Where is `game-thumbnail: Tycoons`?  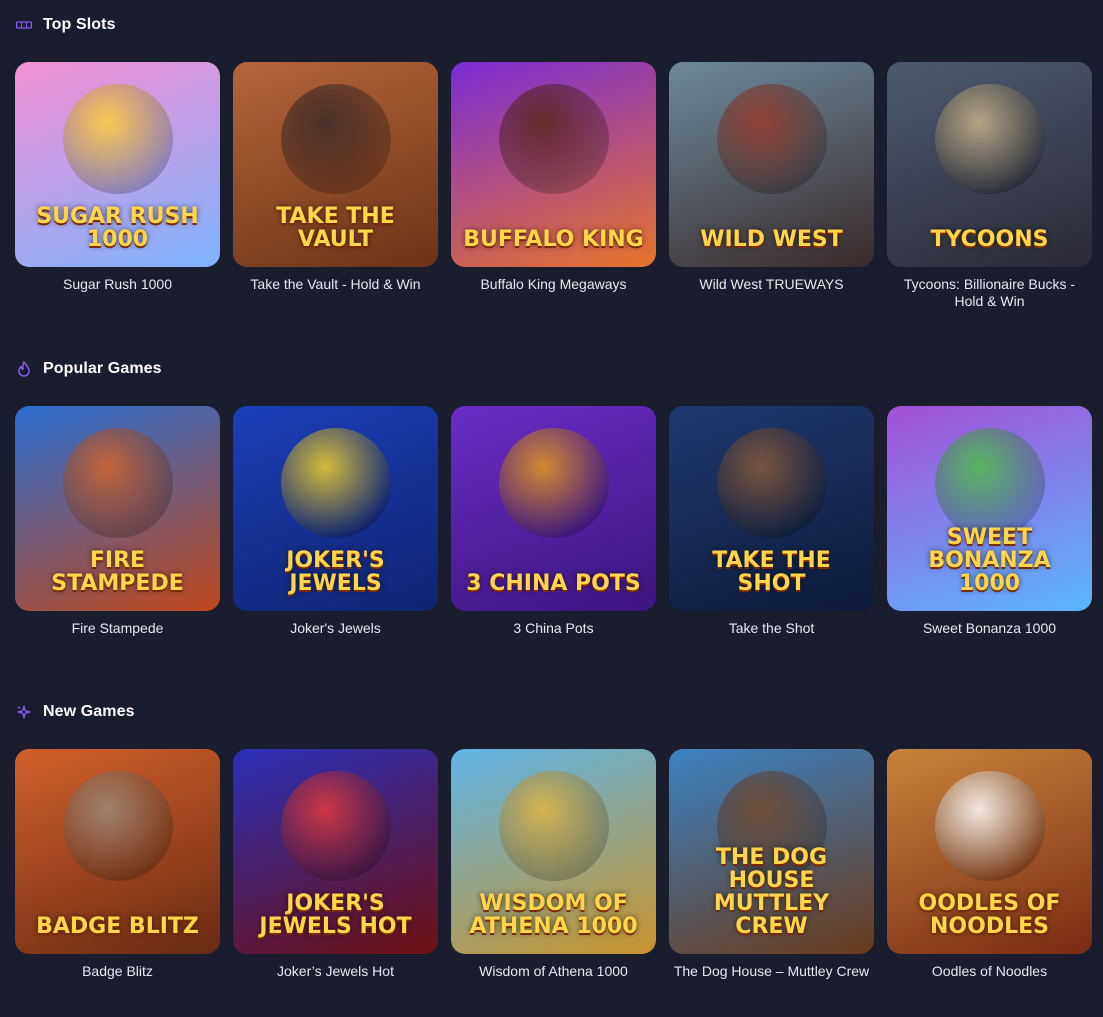 game-thumbnail: Tycoons is located at coordinates (989, 164).